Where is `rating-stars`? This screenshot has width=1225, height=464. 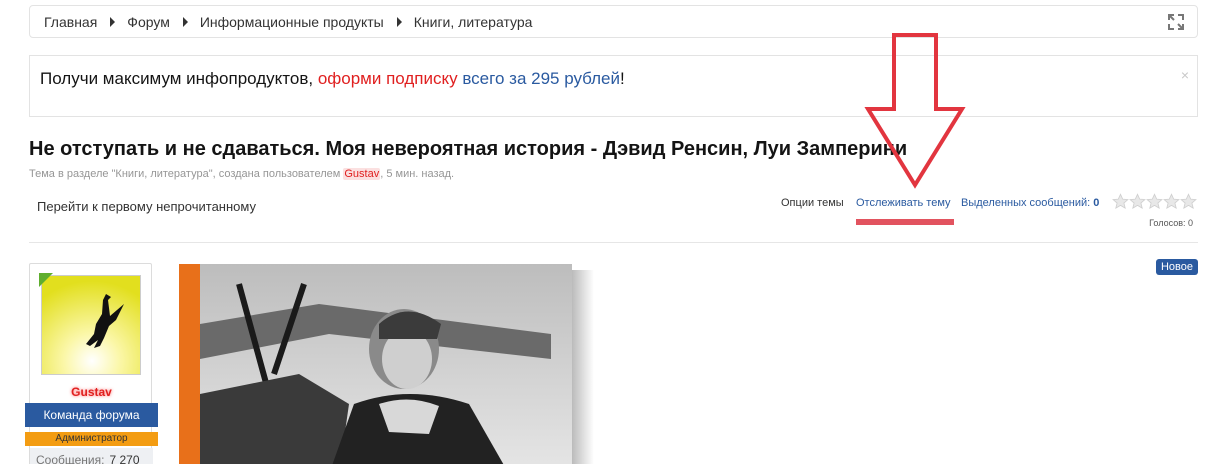 rating-stars is located at coordinates (1154, 201).